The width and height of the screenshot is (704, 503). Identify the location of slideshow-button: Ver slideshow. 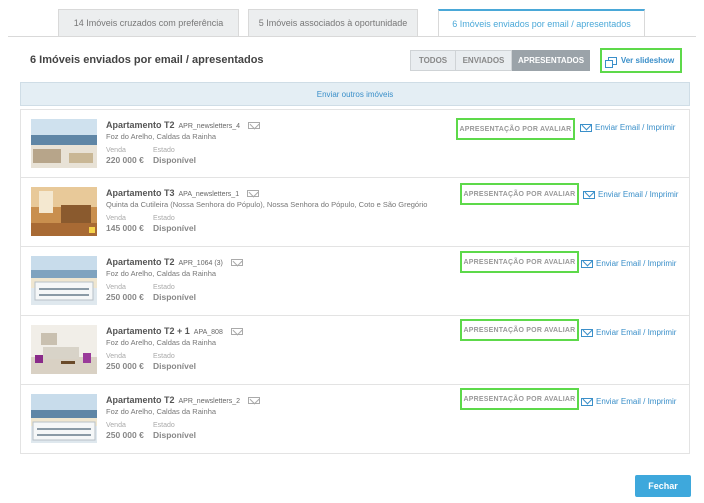
(641, 60).